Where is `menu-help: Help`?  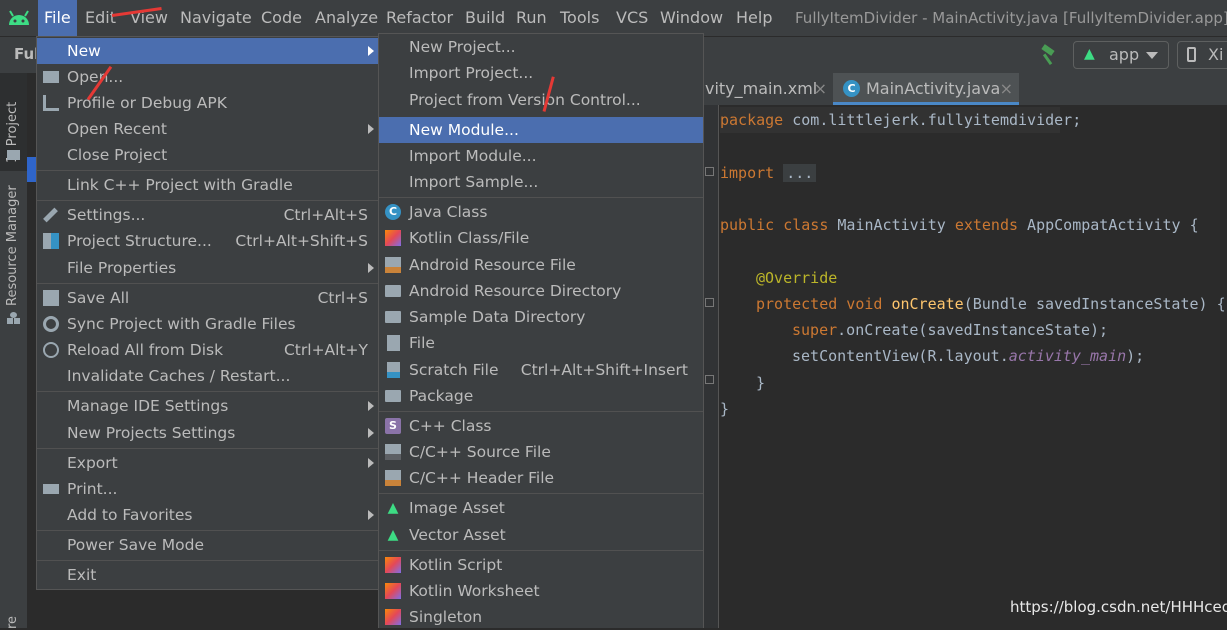 menu-help: Help is located at coordinates (754, 18).